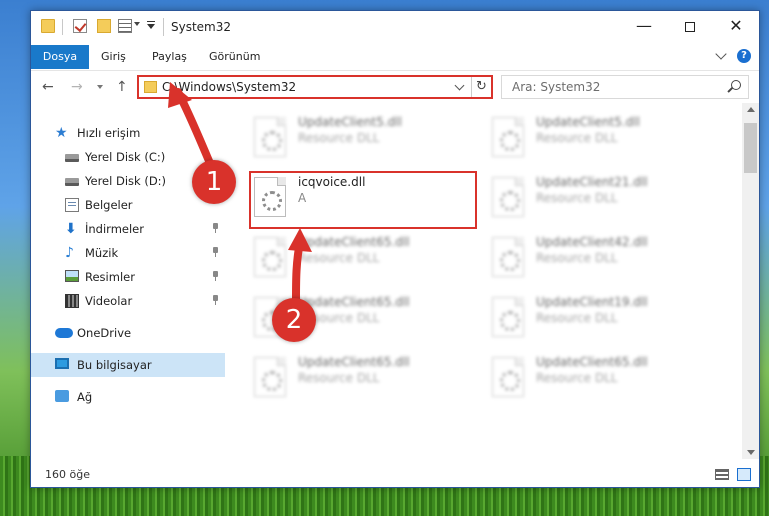 The height and width of the screenshot is (516, 769). Describe the element at coordinates (122, 87) in the screenshot. I see `up-button: ↑` at that location.